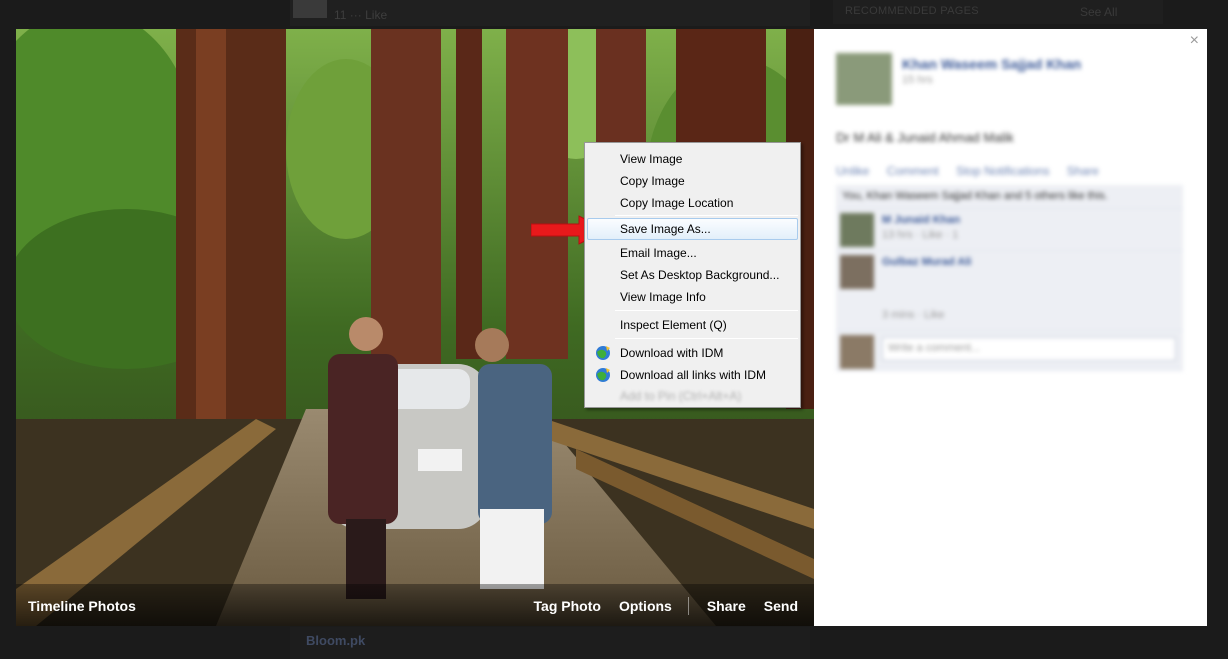 This screenshot has width=1228, height=659. I want to click on menu-copy-image-location: Copy Image Location, so click(692, 203).